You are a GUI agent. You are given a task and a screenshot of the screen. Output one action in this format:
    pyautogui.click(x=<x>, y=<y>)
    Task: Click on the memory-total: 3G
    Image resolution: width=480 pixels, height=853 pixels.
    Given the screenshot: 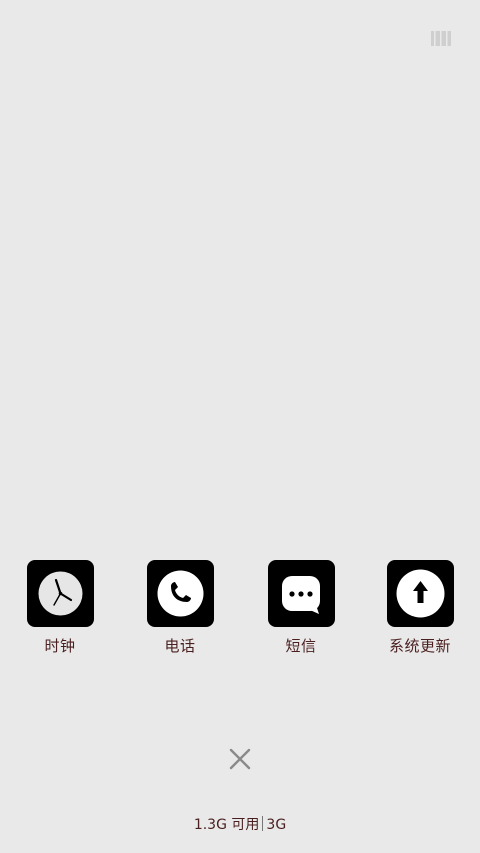 What is the action you would take?
    pyautogui.click(x=276, y=825)
    